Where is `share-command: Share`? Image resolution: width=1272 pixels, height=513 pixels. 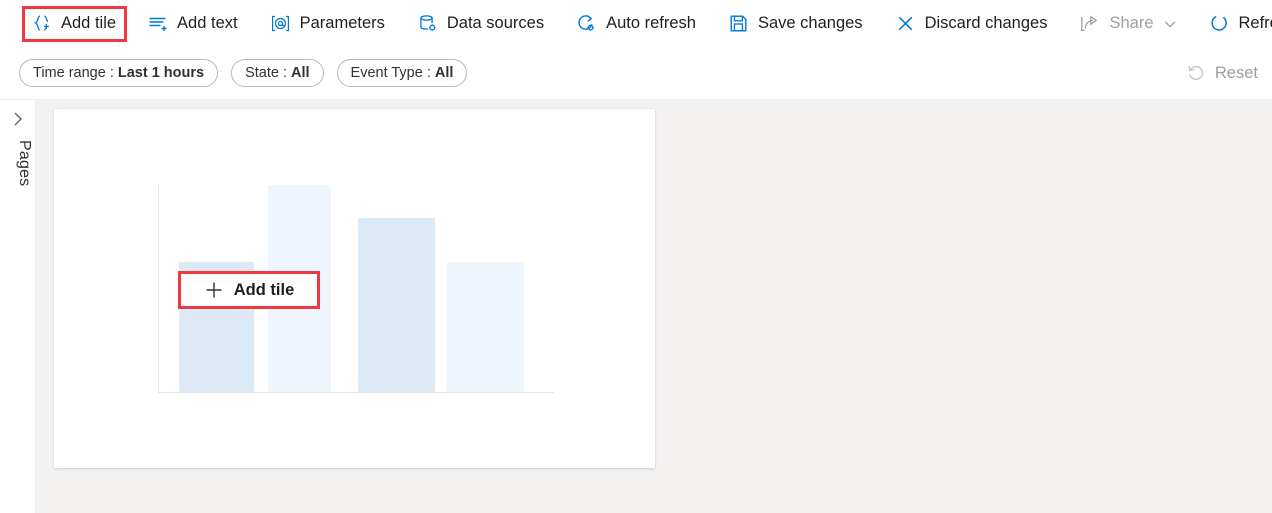
share-command: Share is located at coordinates (1128, 24).